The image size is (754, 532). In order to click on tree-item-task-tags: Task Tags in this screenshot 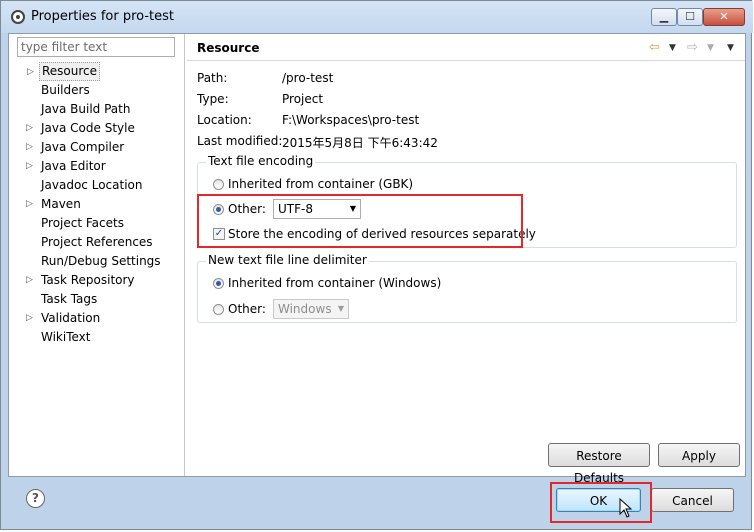, I will do `click(69, 299)`.